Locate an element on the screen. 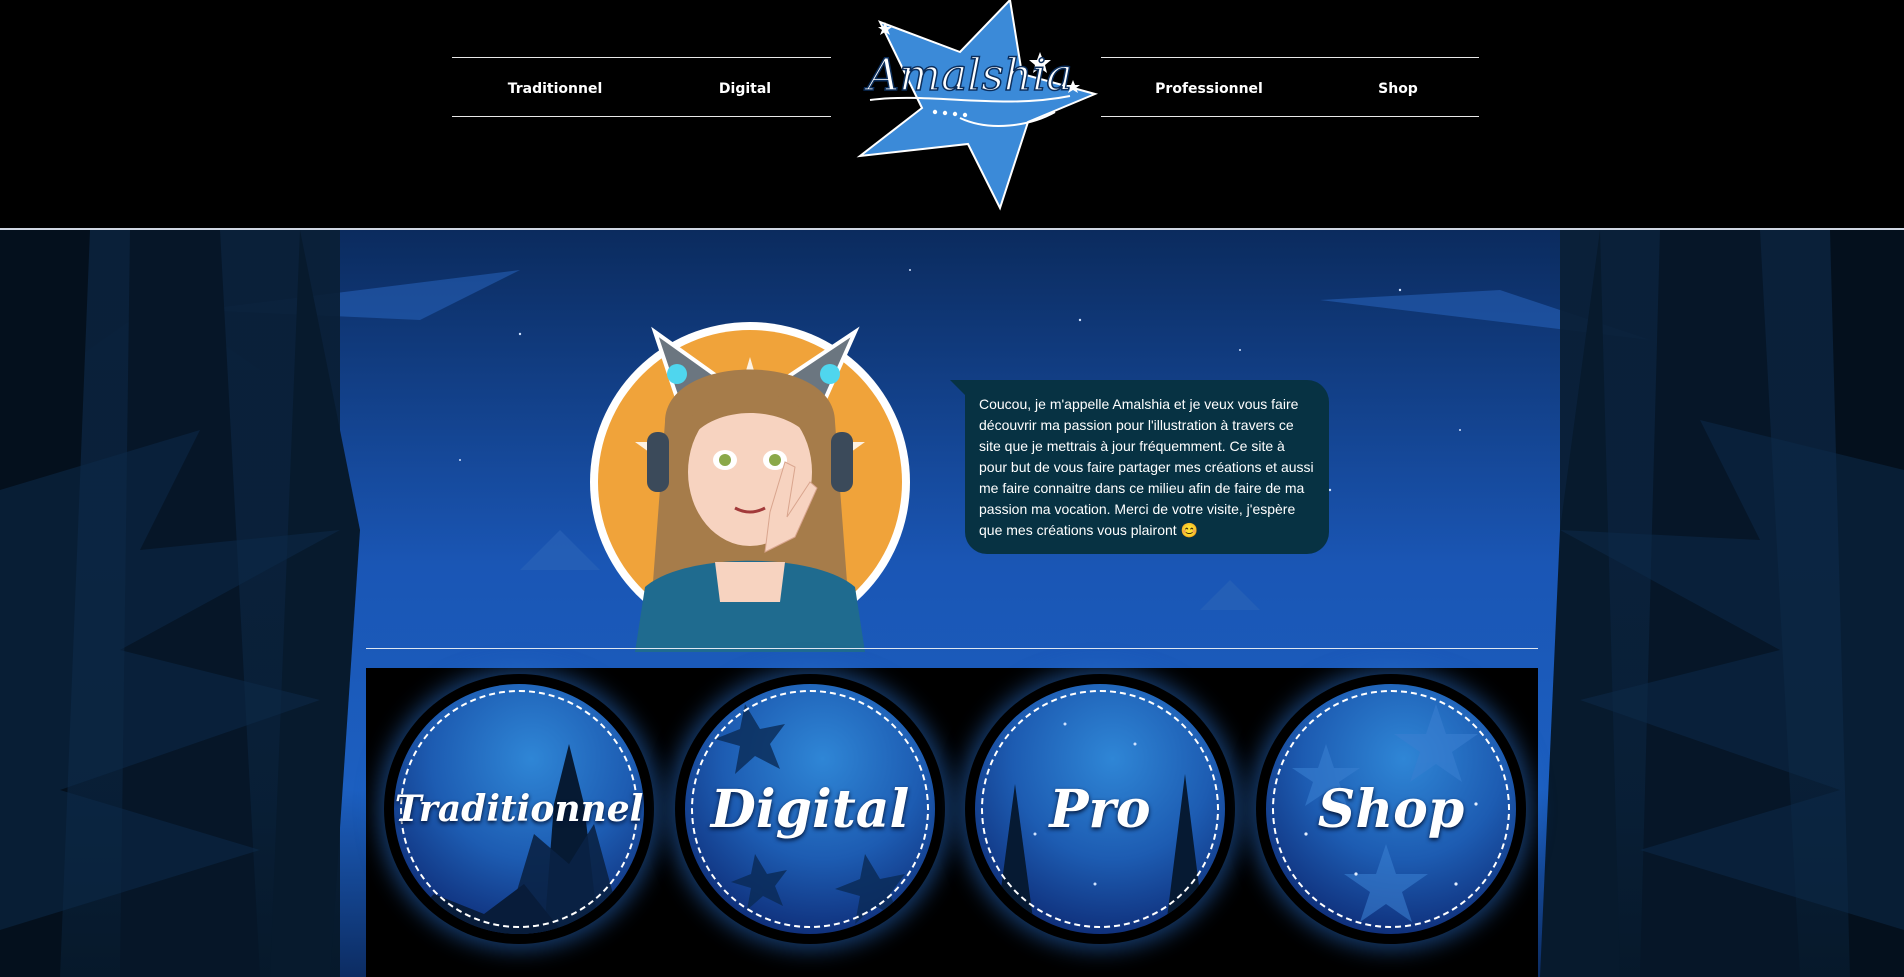 This screenshot has height=977, width=1904. category-label-shop: Shop is located at coordinates (1391, 809).